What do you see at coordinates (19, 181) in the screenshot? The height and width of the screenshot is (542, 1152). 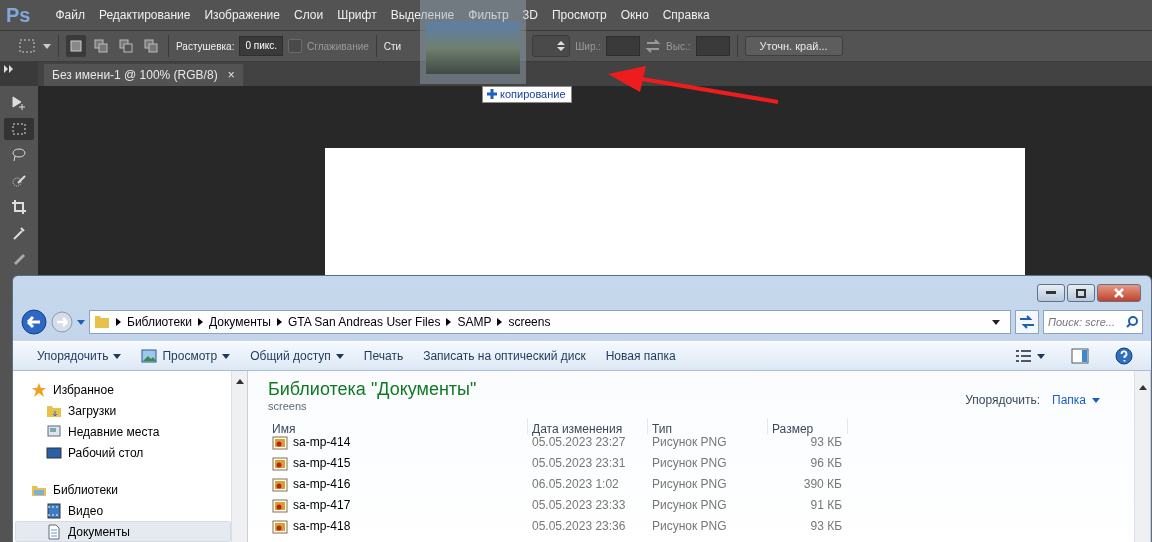 I see `brush-icon` at bounding box center [19, 181].